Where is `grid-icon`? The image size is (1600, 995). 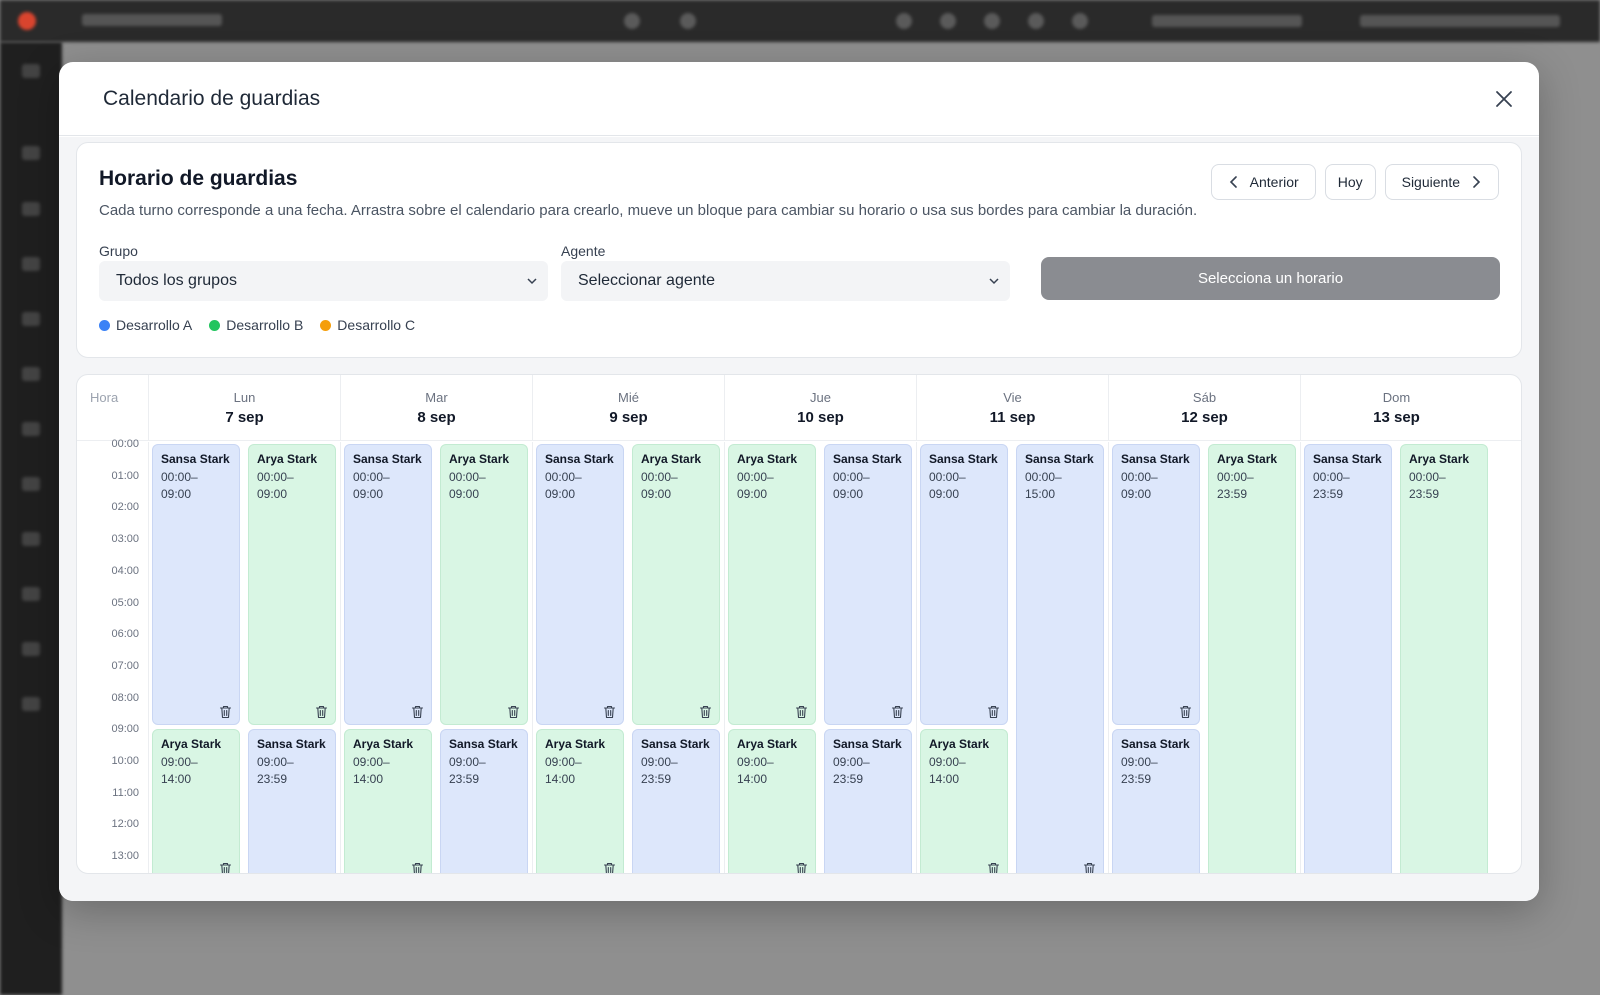
grid-icon is located at coordinates (904, 21).